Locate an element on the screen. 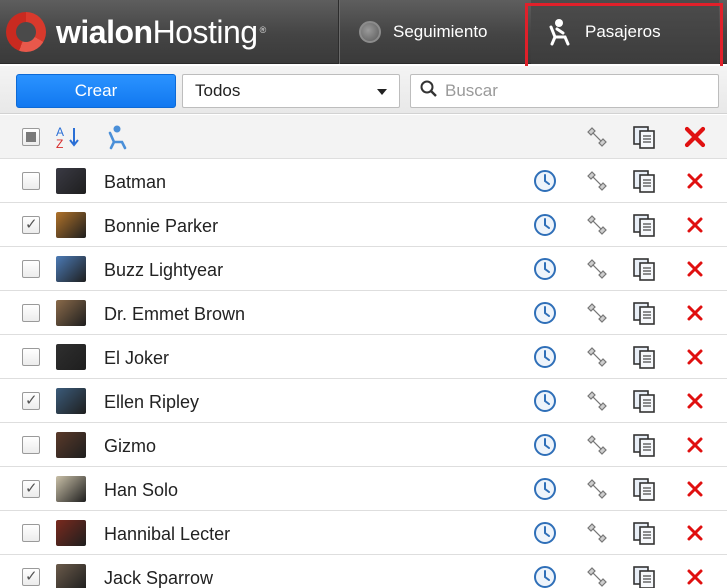  passenger-name: Batman is located at coordinates (135, 182).